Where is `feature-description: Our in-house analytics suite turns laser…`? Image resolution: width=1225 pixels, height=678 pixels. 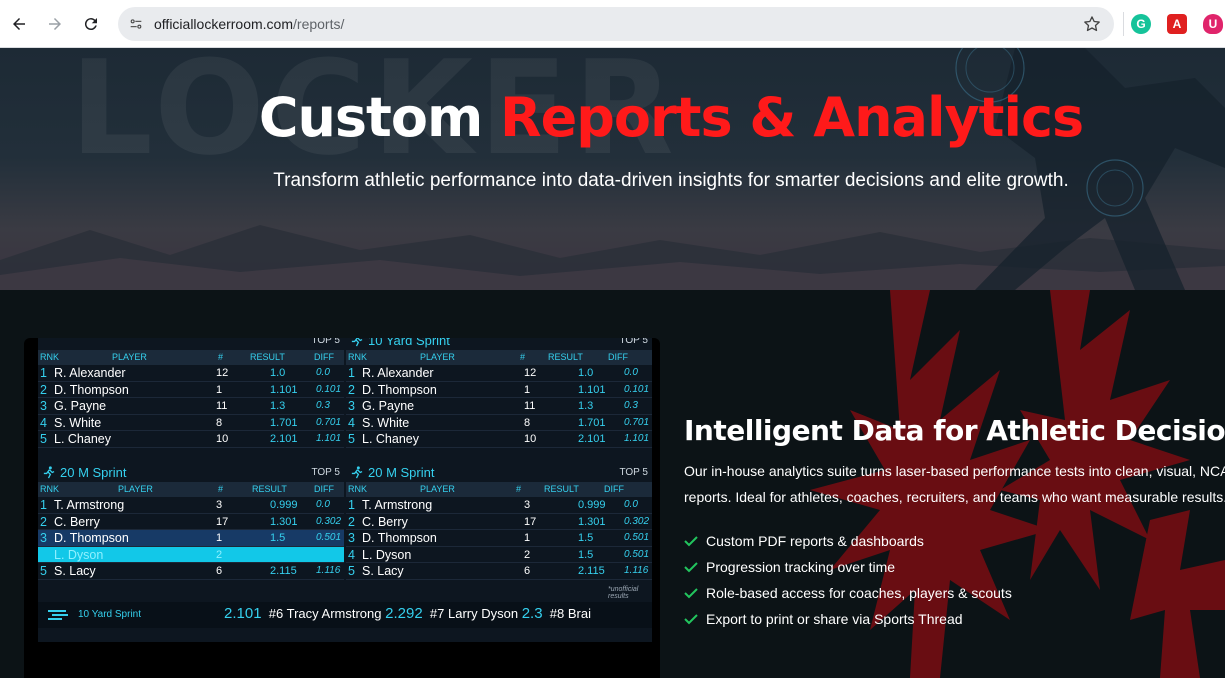
feature-description: Our in-house analytics suite turns laser… is located at coordinates (954, 484).